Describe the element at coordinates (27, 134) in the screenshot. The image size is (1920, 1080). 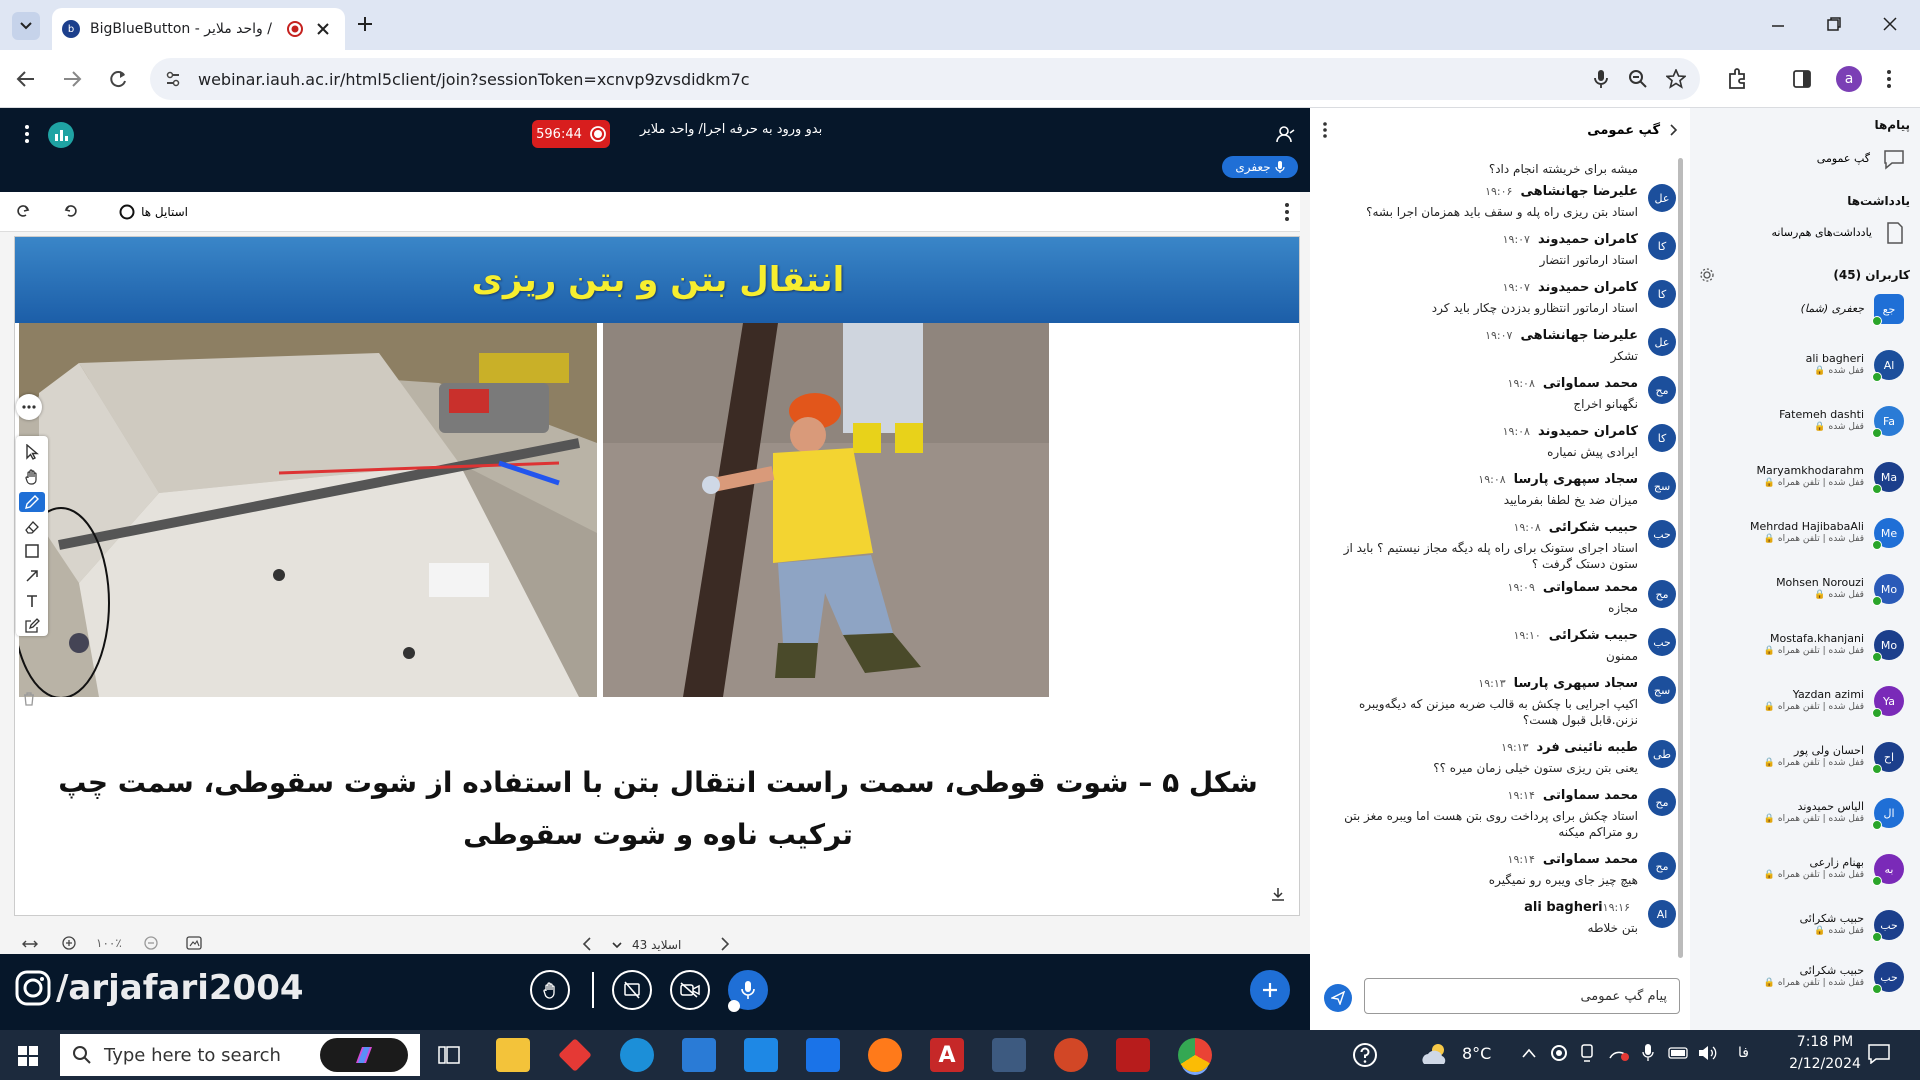
I see `options-menu-icon` at that location.